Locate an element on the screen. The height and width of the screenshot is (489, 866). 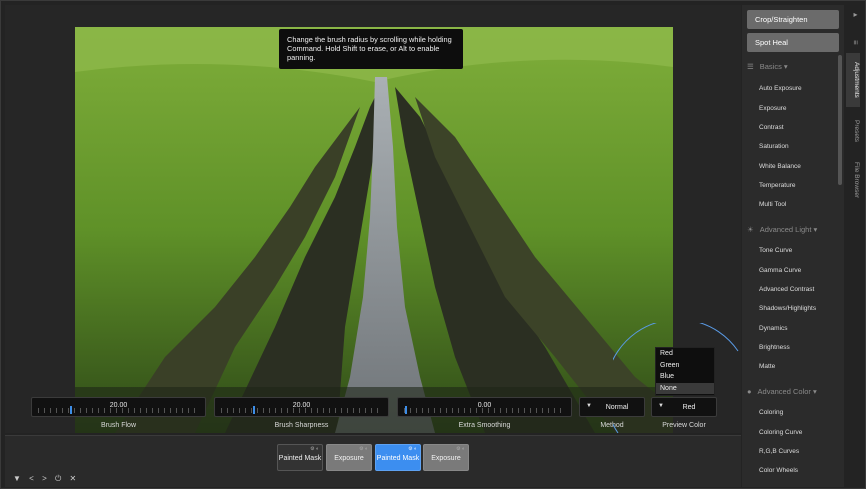
adj-contrast: Contrast is located at coordinates (771, 127).